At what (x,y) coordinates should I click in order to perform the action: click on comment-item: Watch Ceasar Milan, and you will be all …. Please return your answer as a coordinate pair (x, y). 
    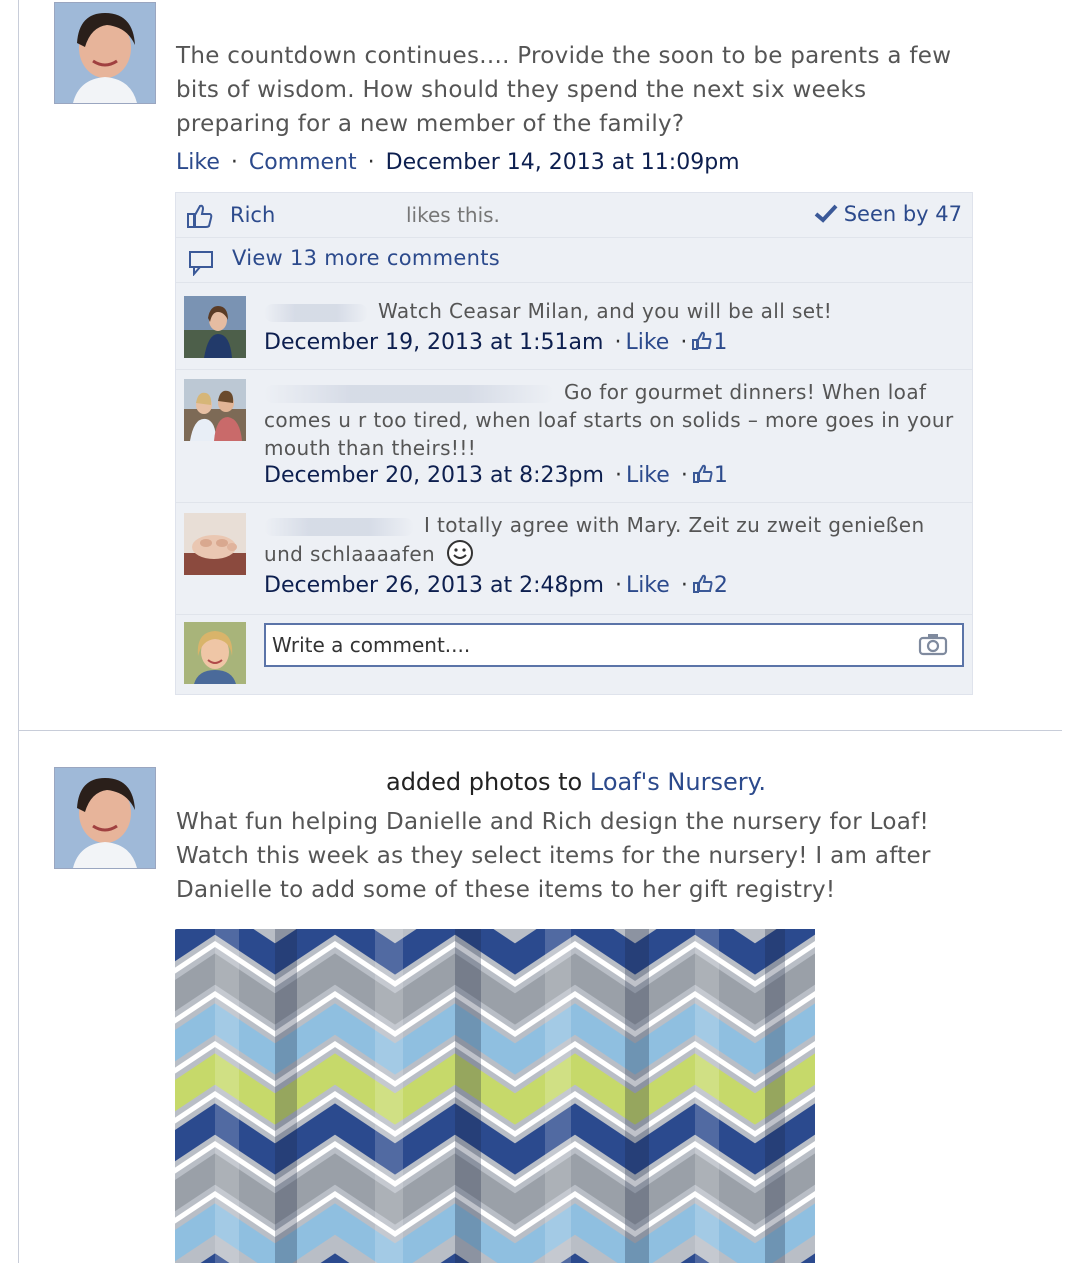
    Looking at the image, I should click on (574, 326).